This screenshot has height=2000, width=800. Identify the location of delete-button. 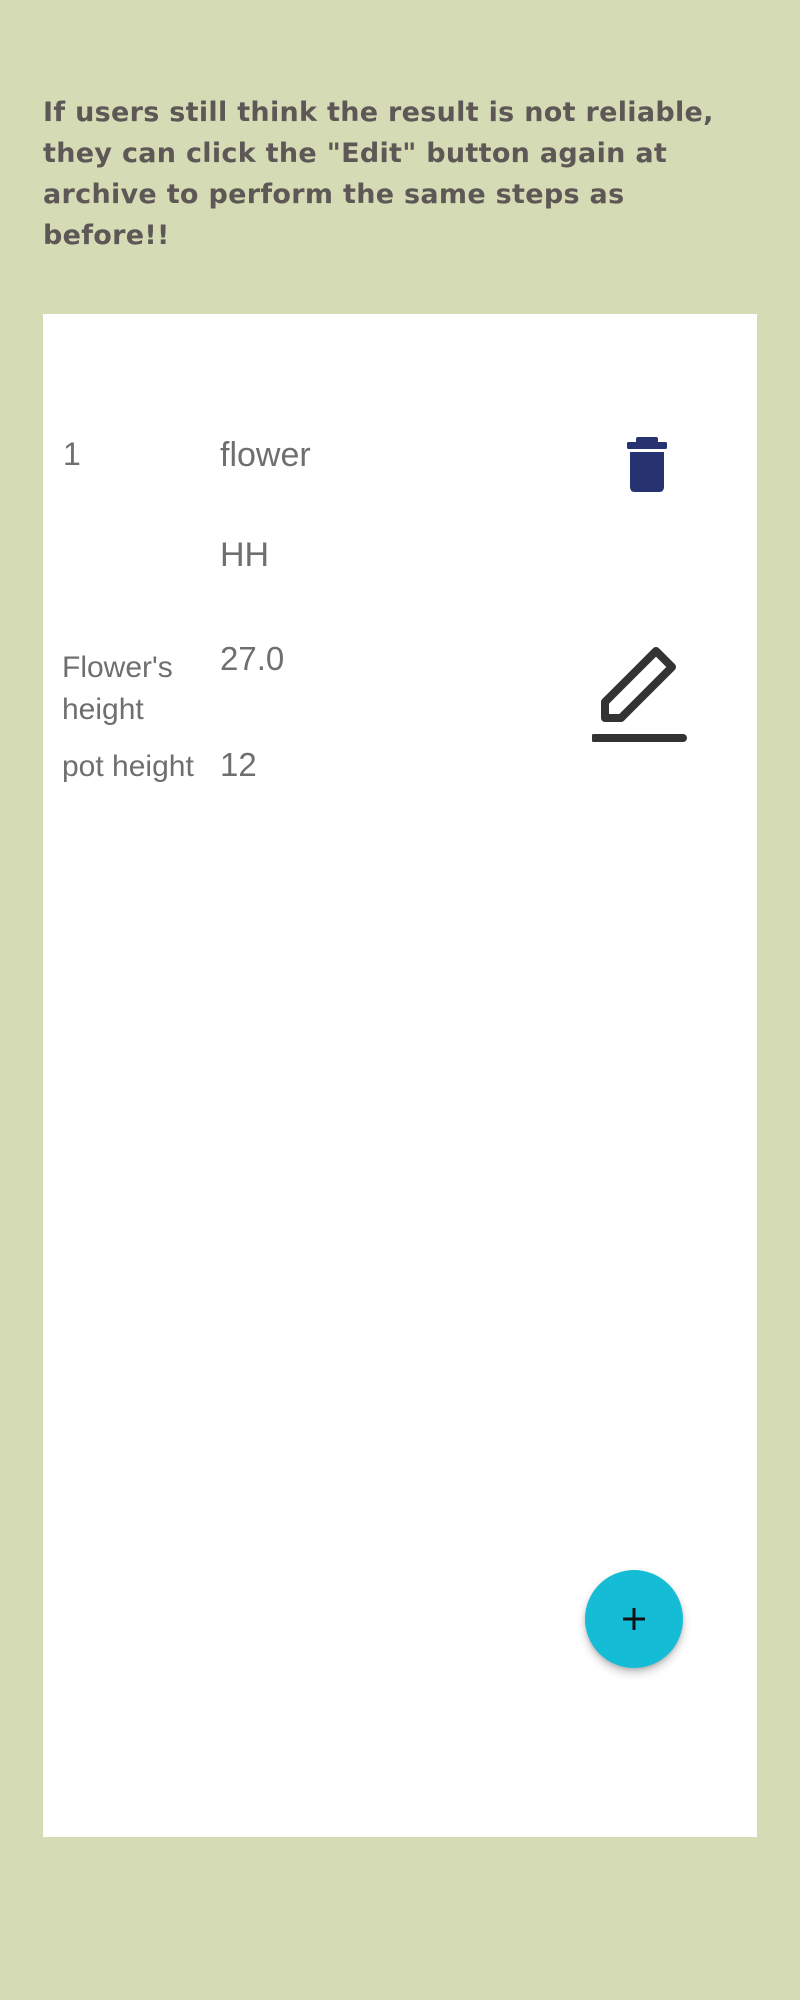
(647, 464).